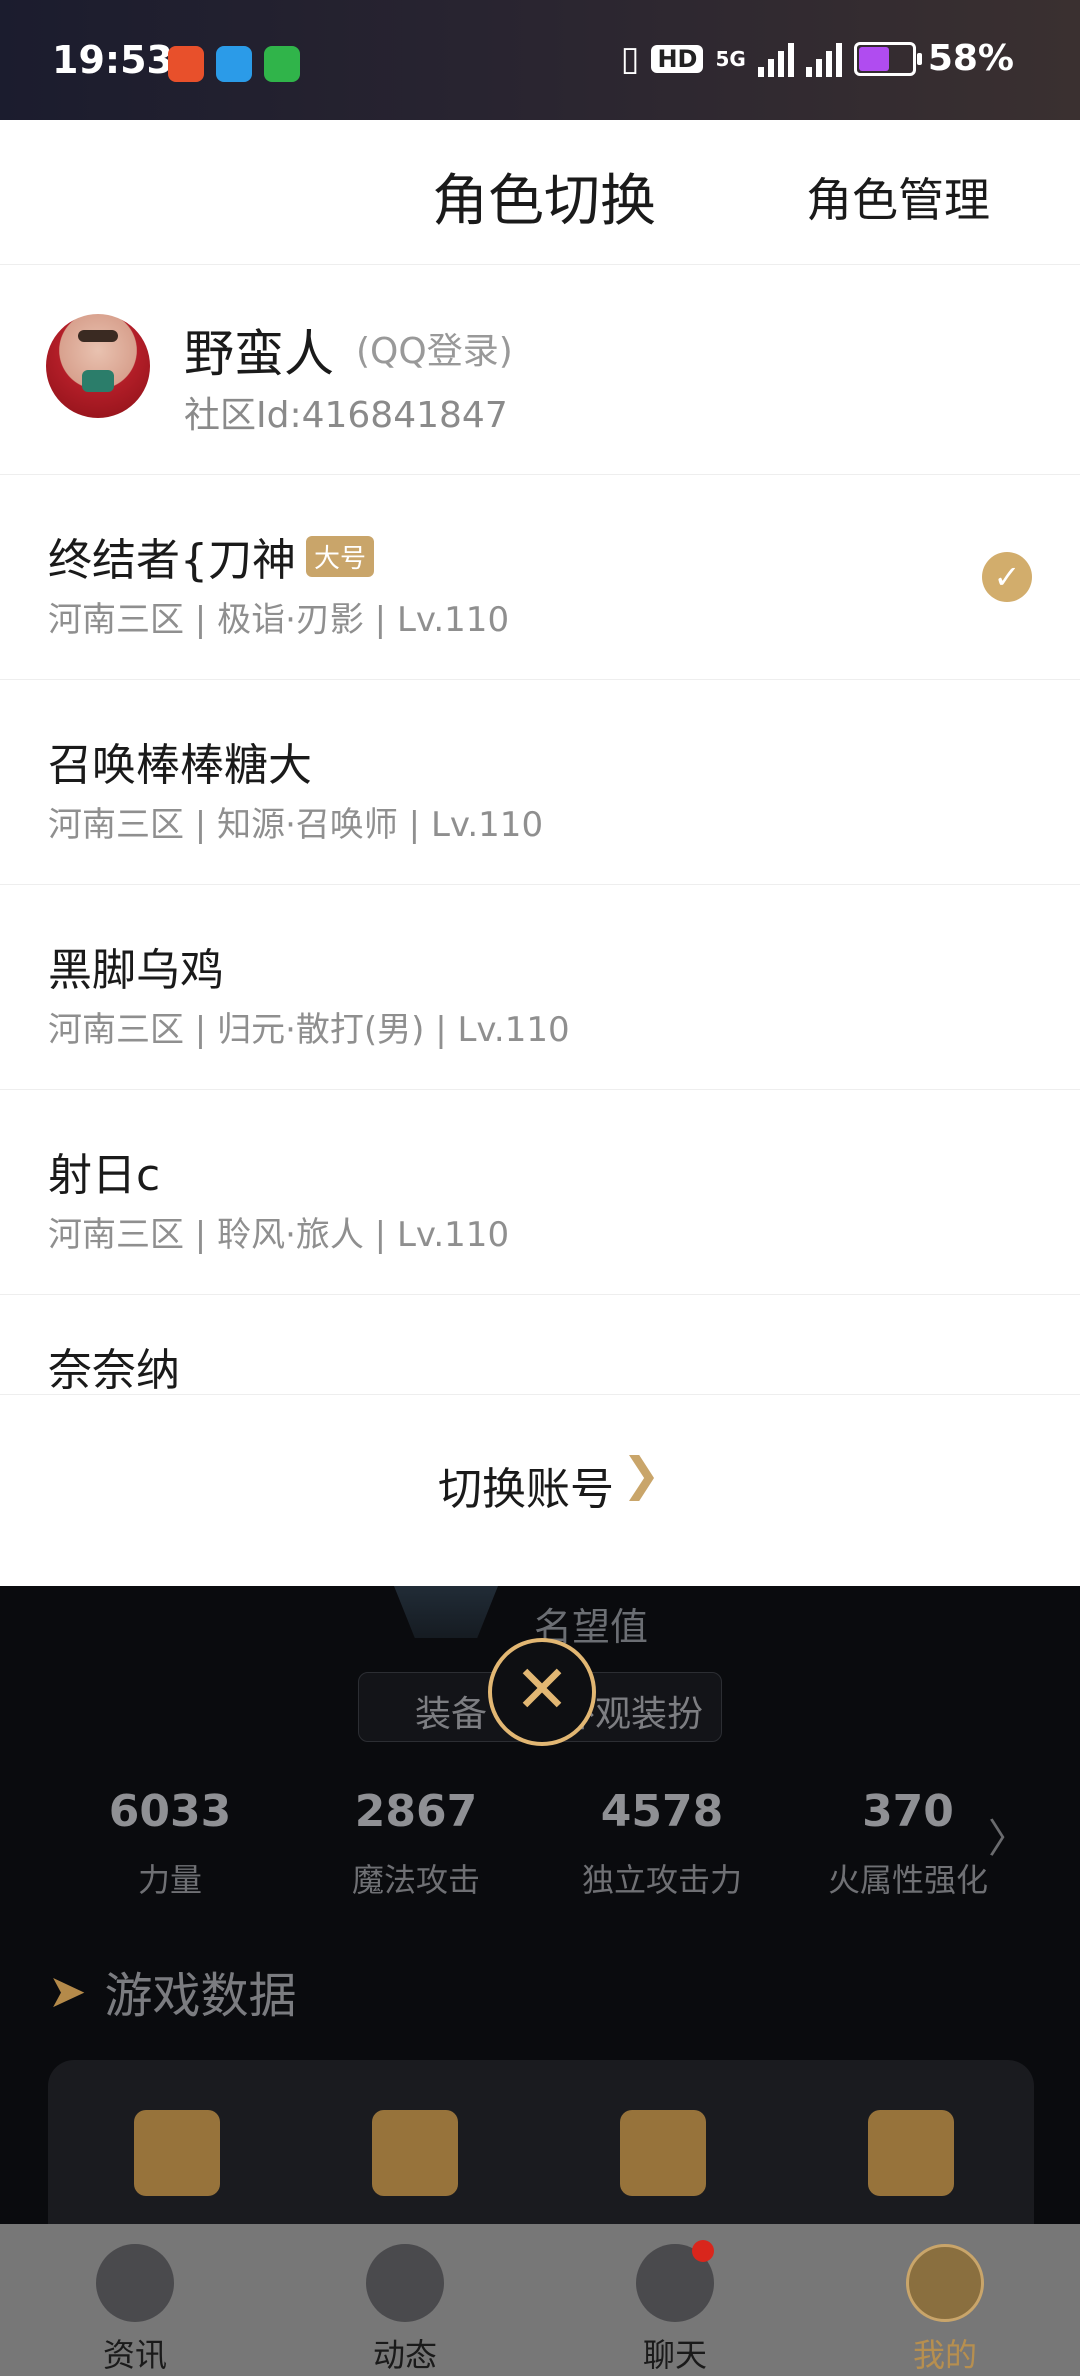 Image resolution: width=1080 pixels, height=2376 pixels. Describe the element at coordinates (675, 2281) in the screenshot. I see `chat-icon` at that location.